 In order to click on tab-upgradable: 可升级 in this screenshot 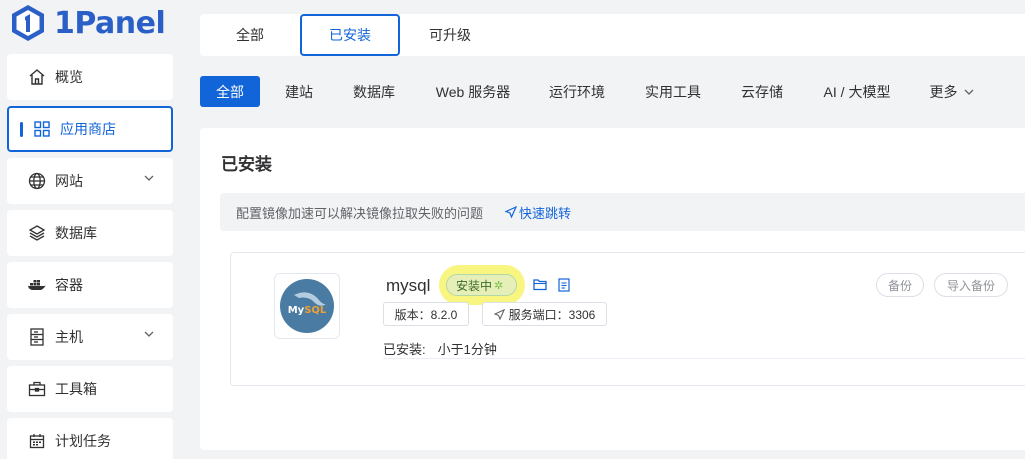, I will do `click(450, 35)`.